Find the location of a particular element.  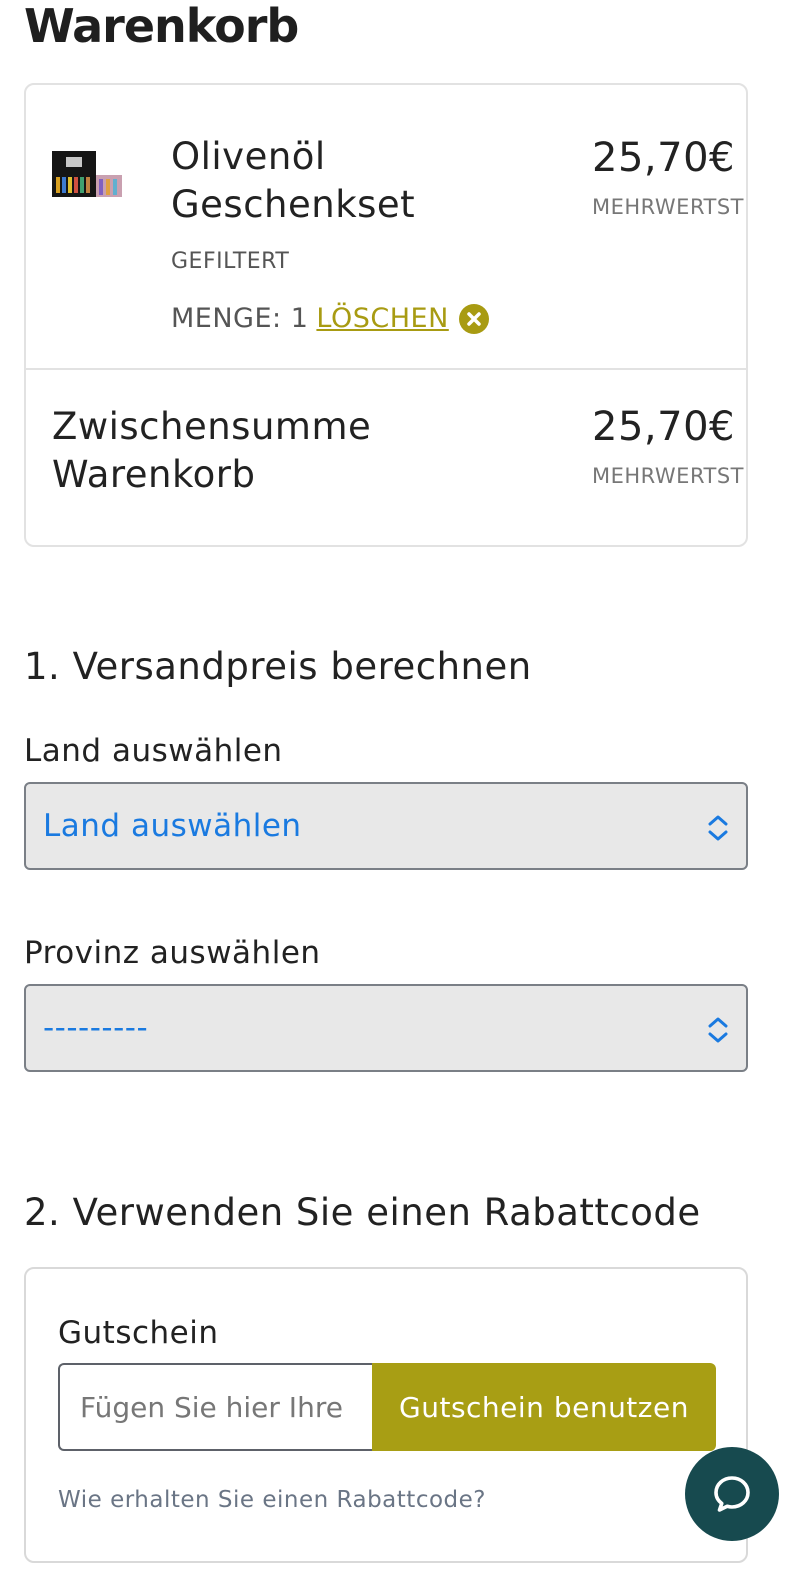

product-variant: GEFILTERT is located at coordinates (230, 261).